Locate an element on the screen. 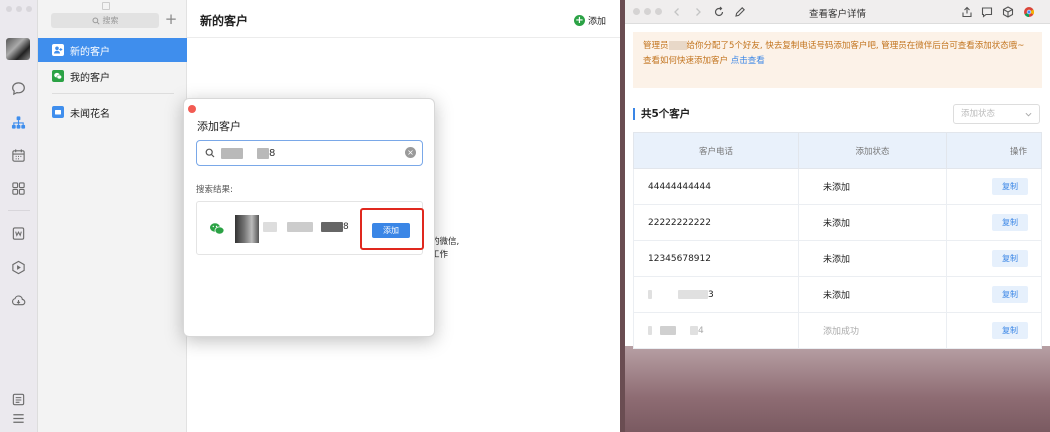  result-avatar is located at coordinates (247, 229).